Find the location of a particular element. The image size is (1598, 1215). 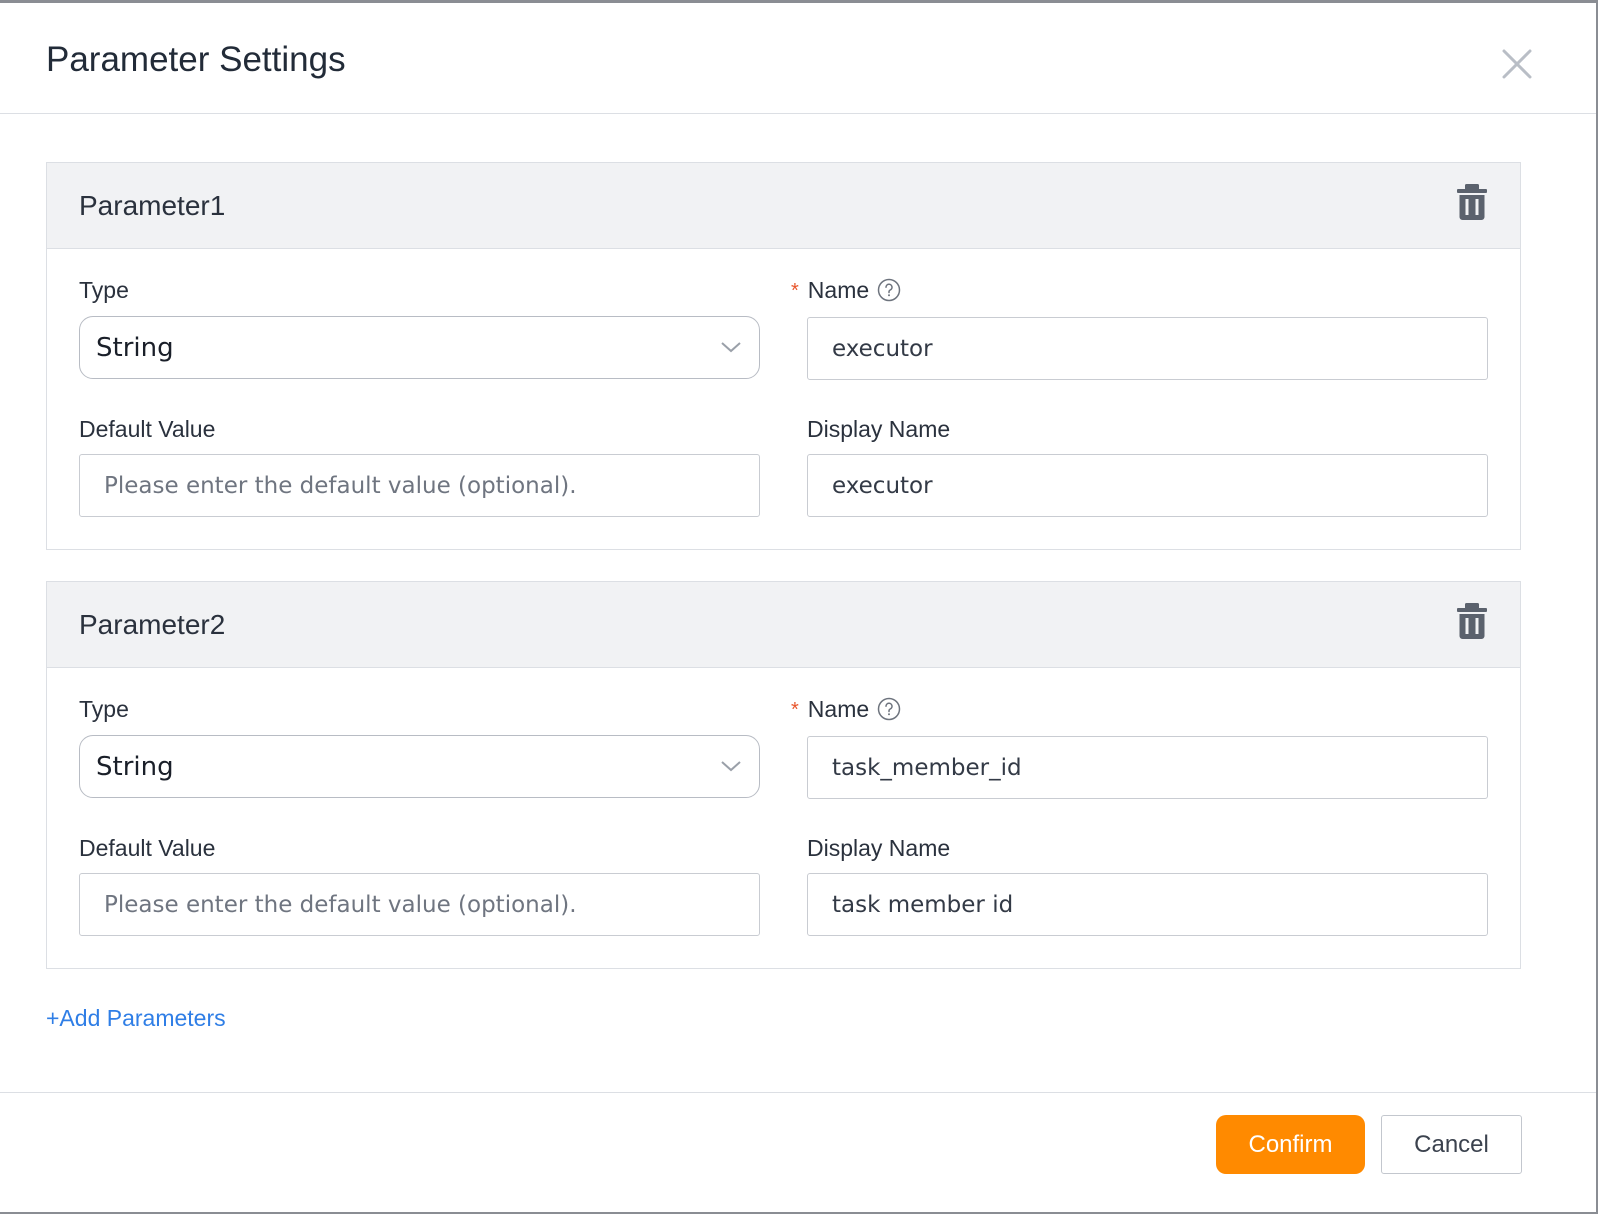

dialog-header: Parameter Settings is located at coordinates (798, 58).